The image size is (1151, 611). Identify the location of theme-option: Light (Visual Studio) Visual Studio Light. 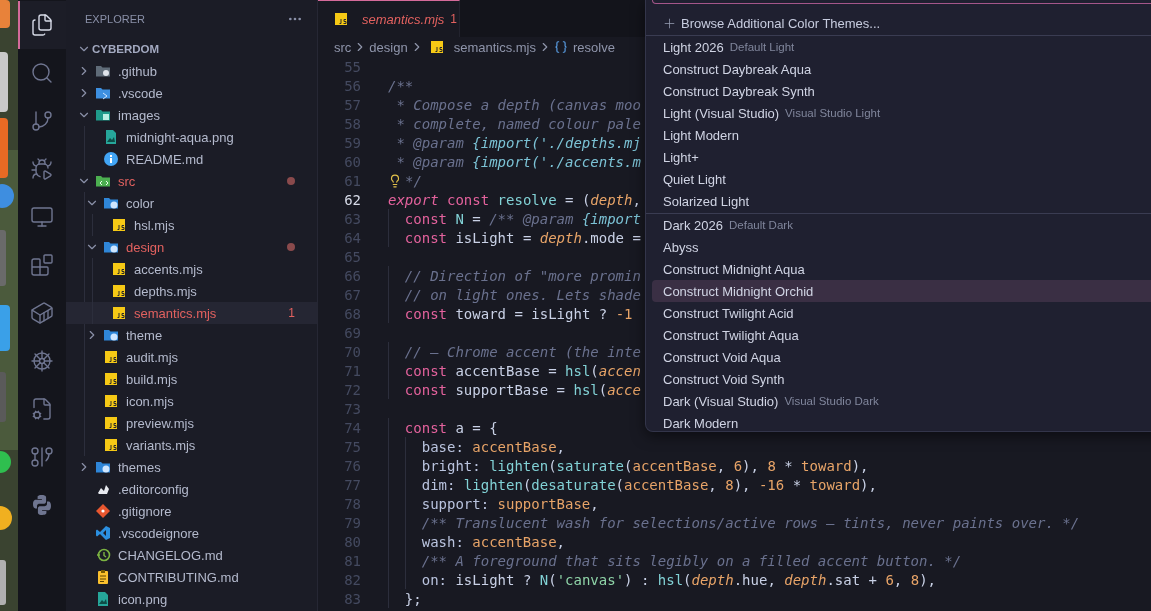
(901, 113).